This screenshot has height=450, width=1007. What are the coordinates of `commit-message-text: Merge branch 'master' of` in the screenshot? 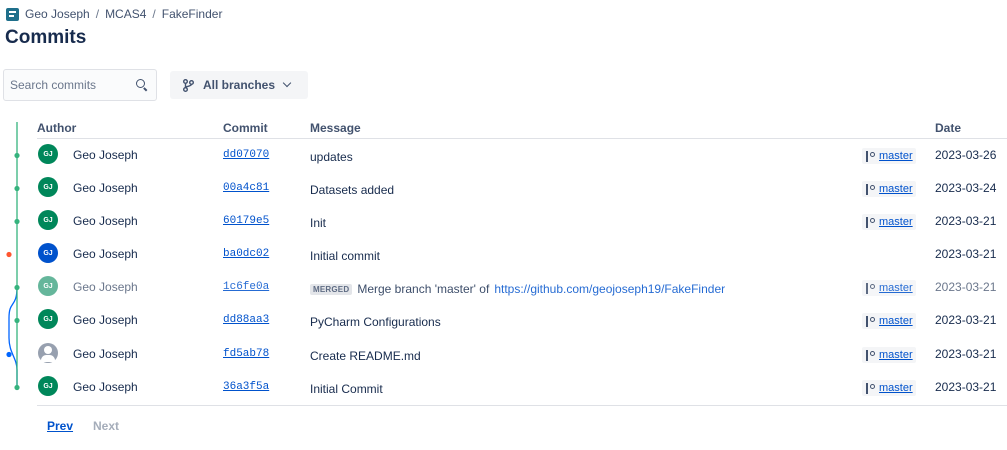 It's located at (423, 289).